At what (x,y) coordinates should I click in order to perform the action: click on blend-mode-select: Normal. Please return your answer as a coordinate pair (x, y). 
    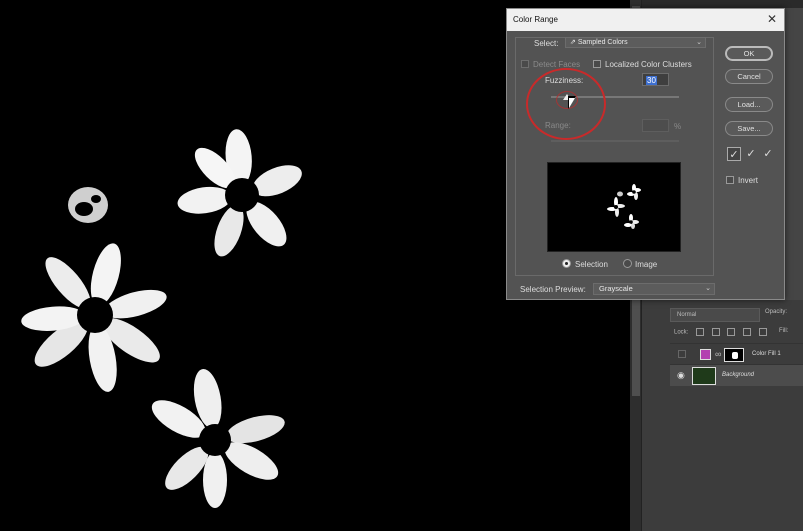
    Looking at the image, I should click on (715, 315).